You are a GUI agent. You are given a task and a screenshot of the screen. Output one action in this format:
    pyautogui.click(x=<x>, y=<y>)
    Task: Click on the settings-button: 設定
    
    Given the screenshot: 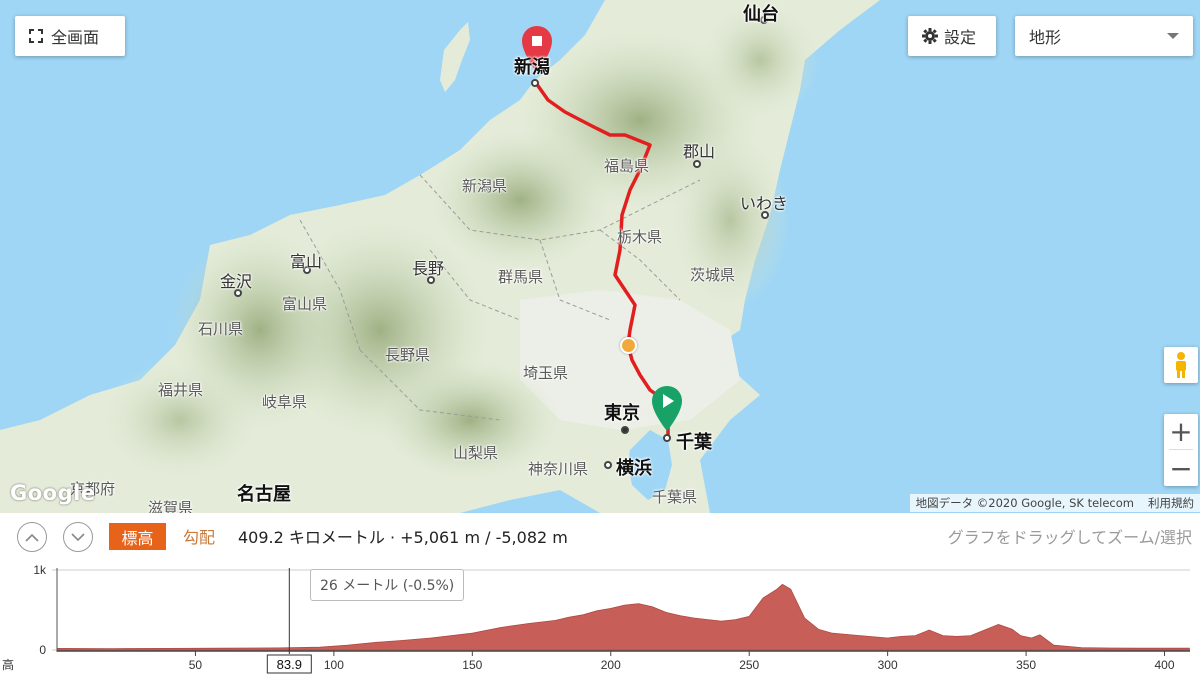 What is the action you would take?
    pyautogui.click(x=952, y=36)
    